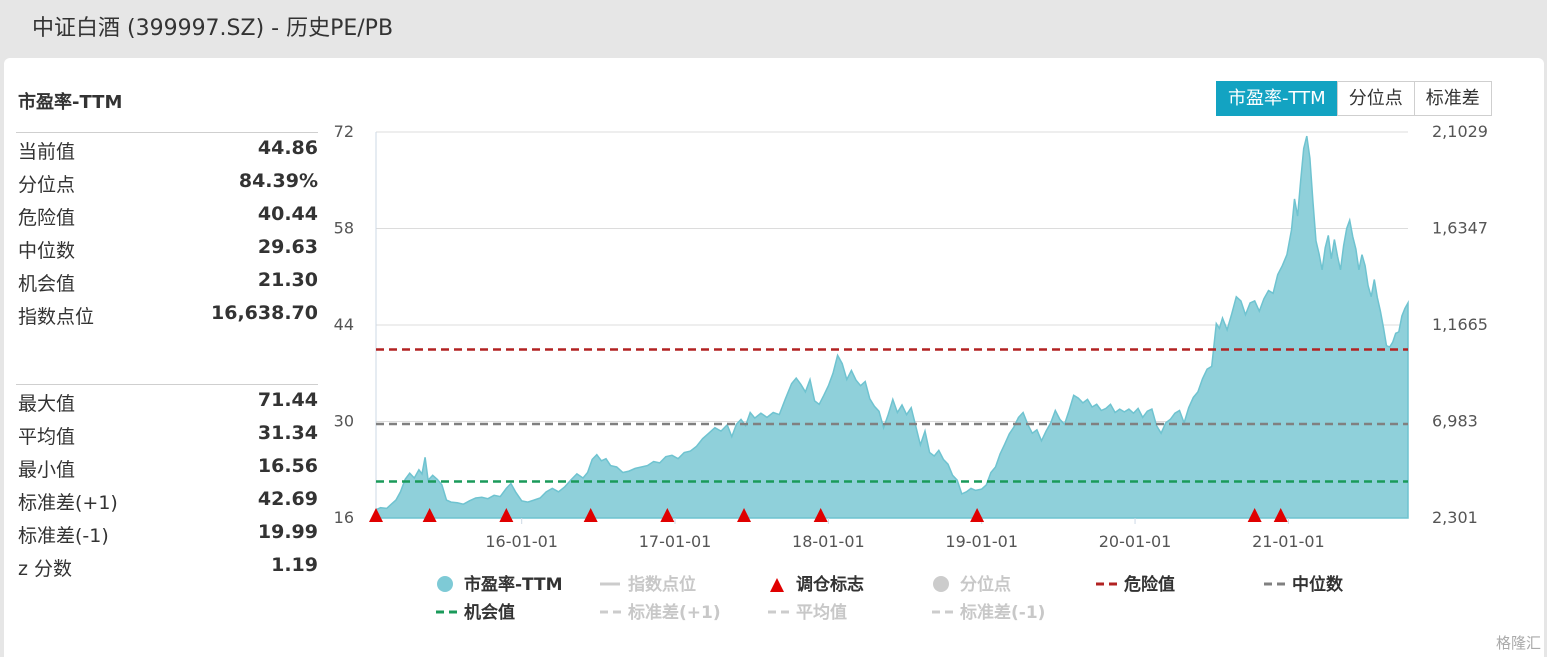  I want to click on legend-item: 市盈率-TTM, so click(500, 584).